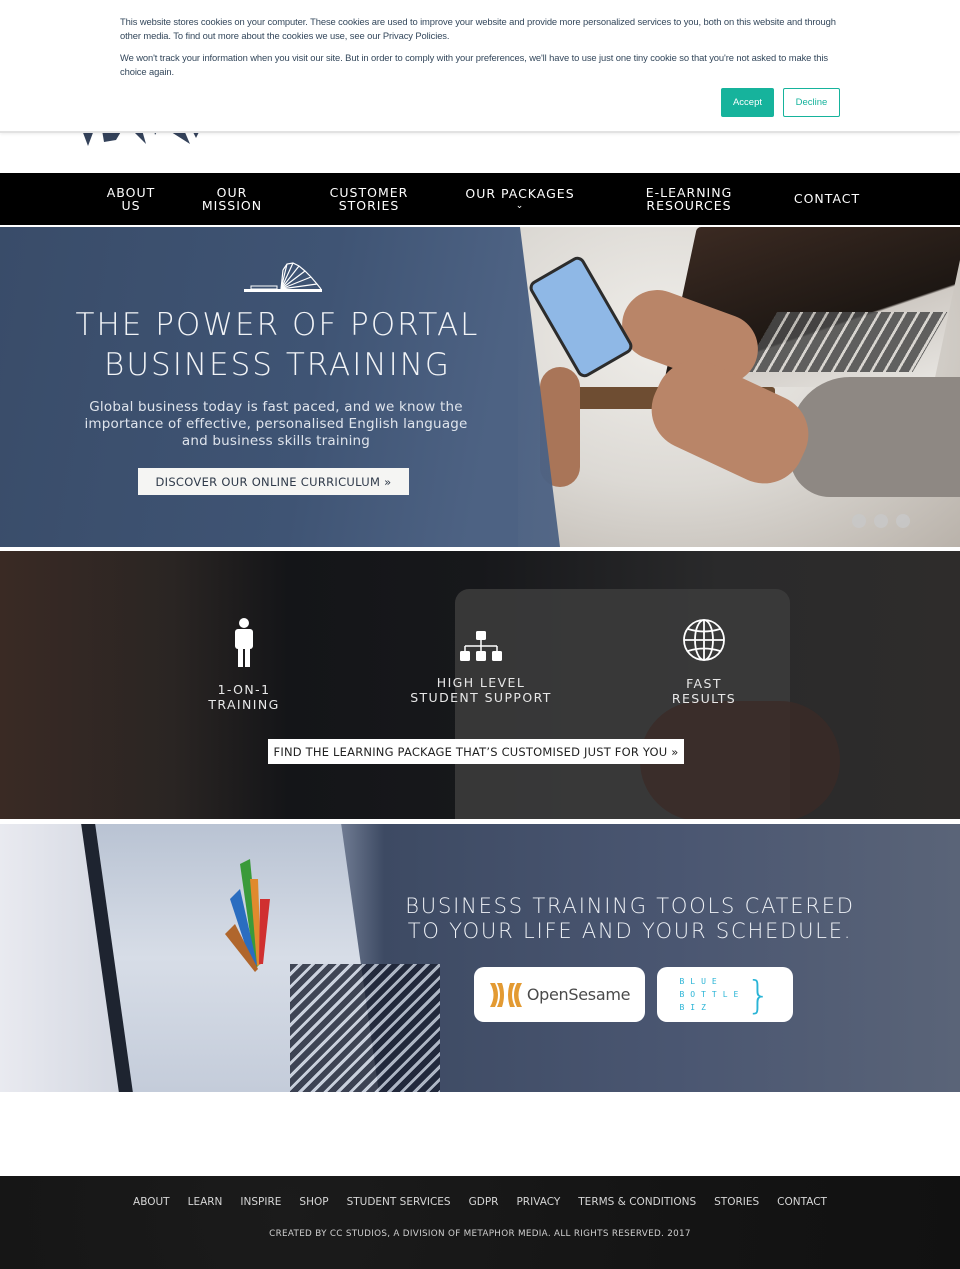 The height and width of the screenshot is (1269, 960). I want to click on partner-name: BLUE BOTTLE BIZ, so click(711, 994).